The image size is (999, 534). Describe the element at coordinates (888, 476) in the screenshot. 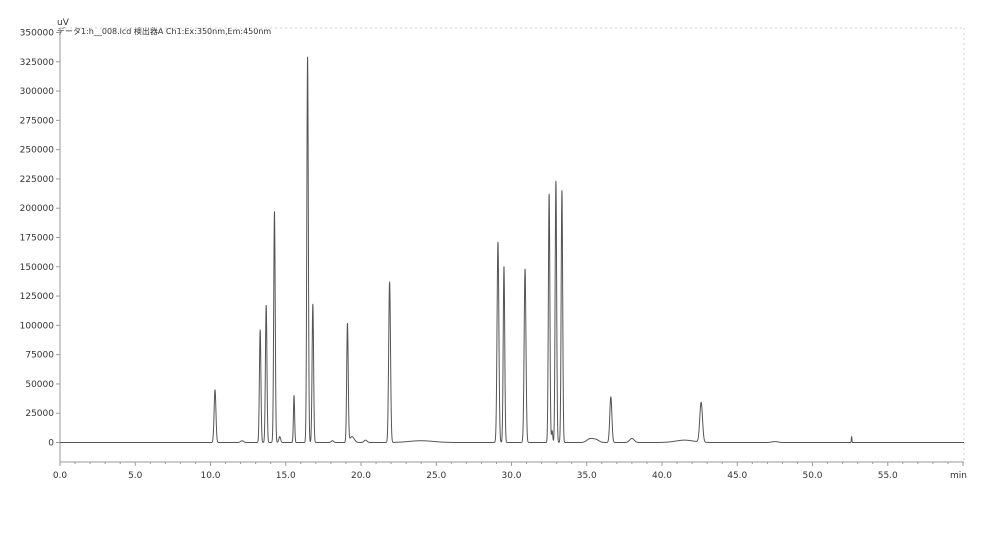

I see `x-tick-label: 55.0` at that location.